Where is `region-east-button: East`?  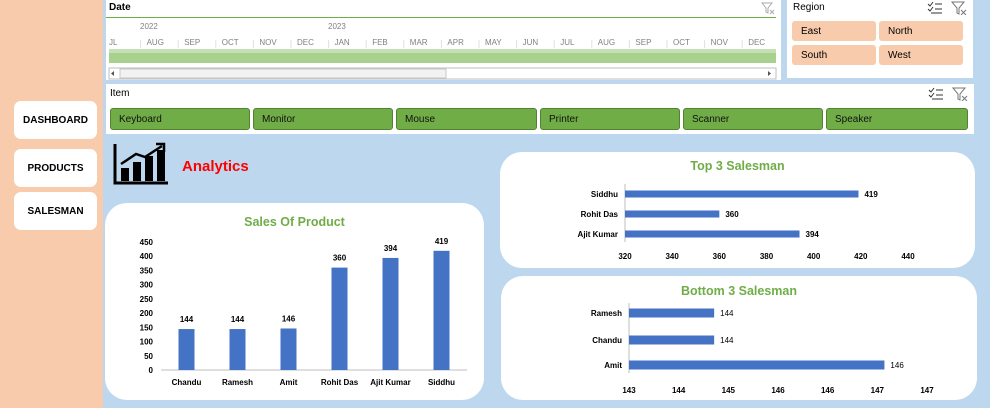 region-east-button: East is located at coordinates (834, 31).